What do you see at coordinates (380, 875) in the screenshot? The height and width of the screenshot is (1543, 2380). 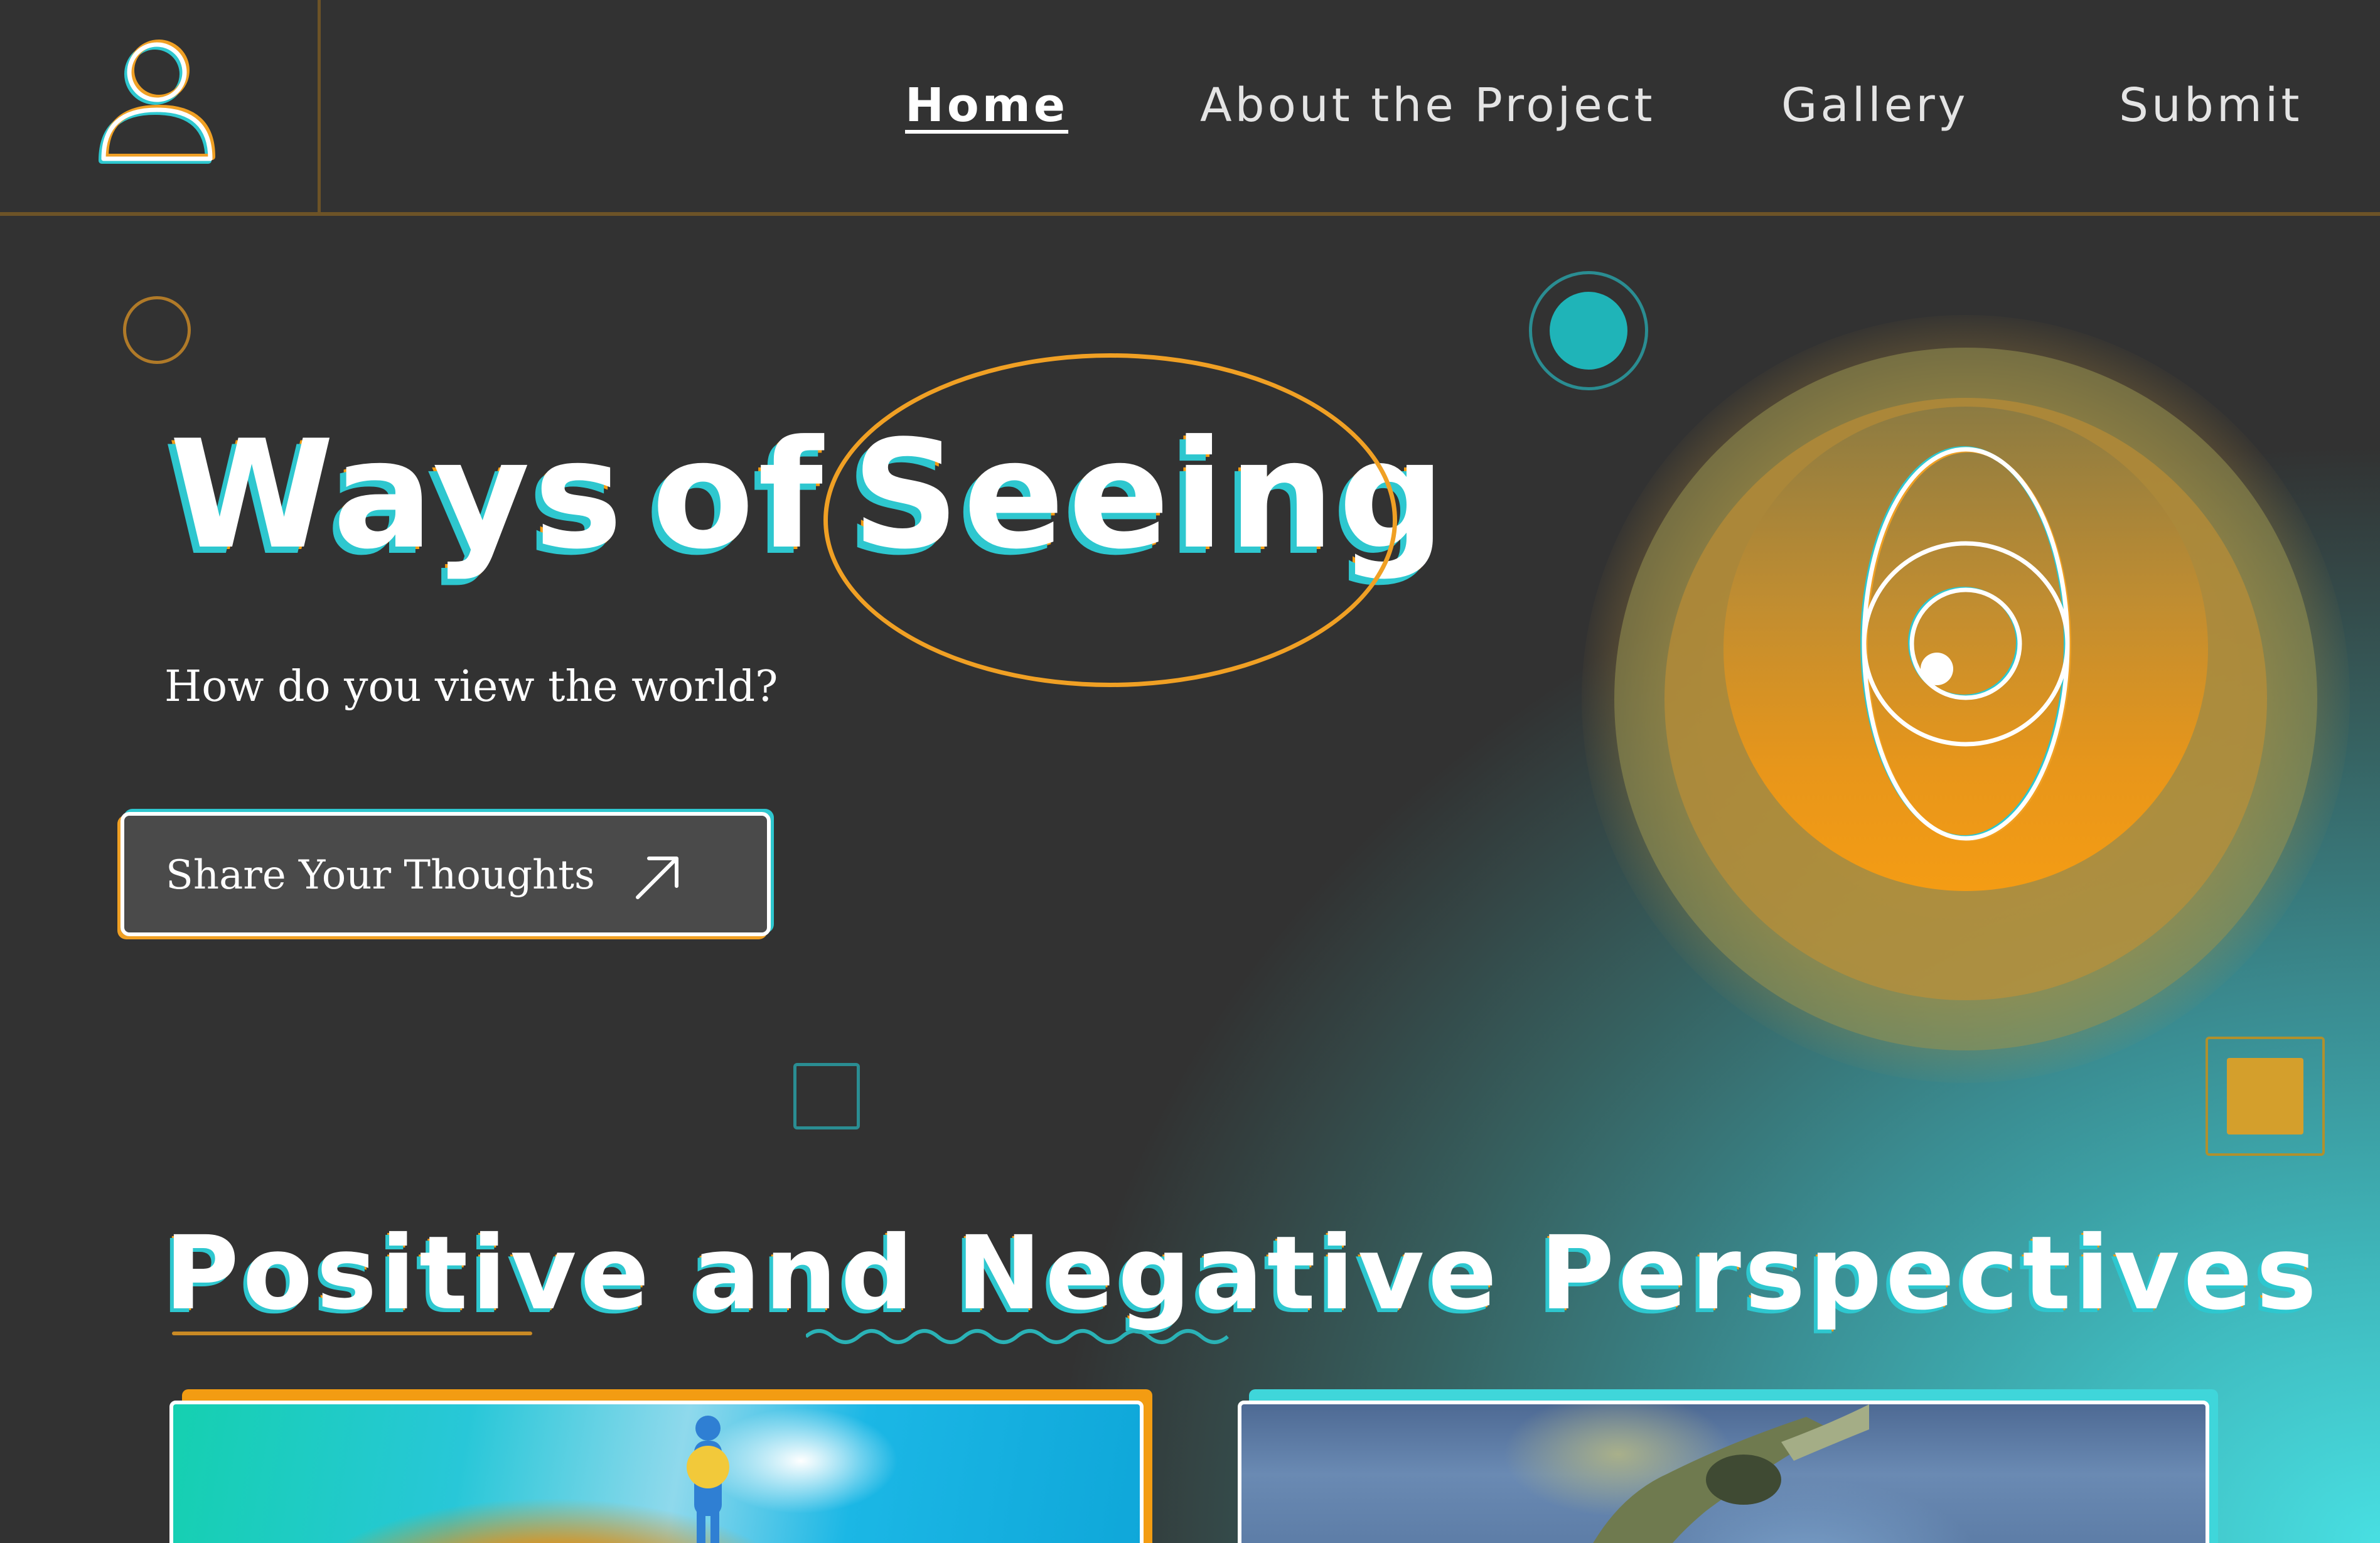 I see `share-thoughts-label: Share Your Thoughts` at bounding box center [380, 875].